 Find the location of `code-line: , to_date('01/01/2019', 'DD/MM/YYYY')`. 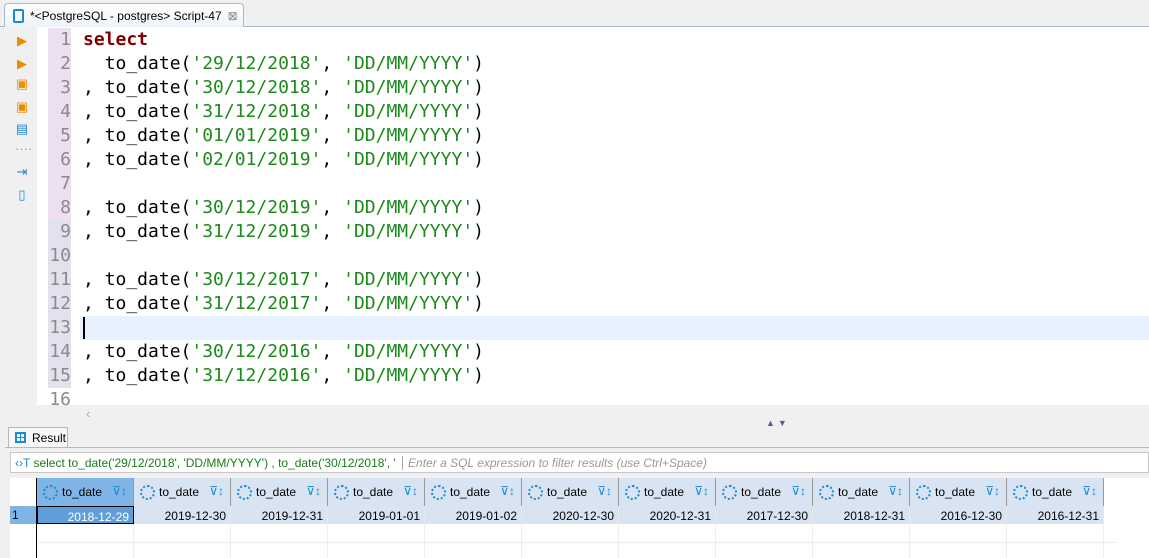

code-line: , to_date('01/01/2019', 'DD/MM/YYYY') is located at coordinates (283, 136).